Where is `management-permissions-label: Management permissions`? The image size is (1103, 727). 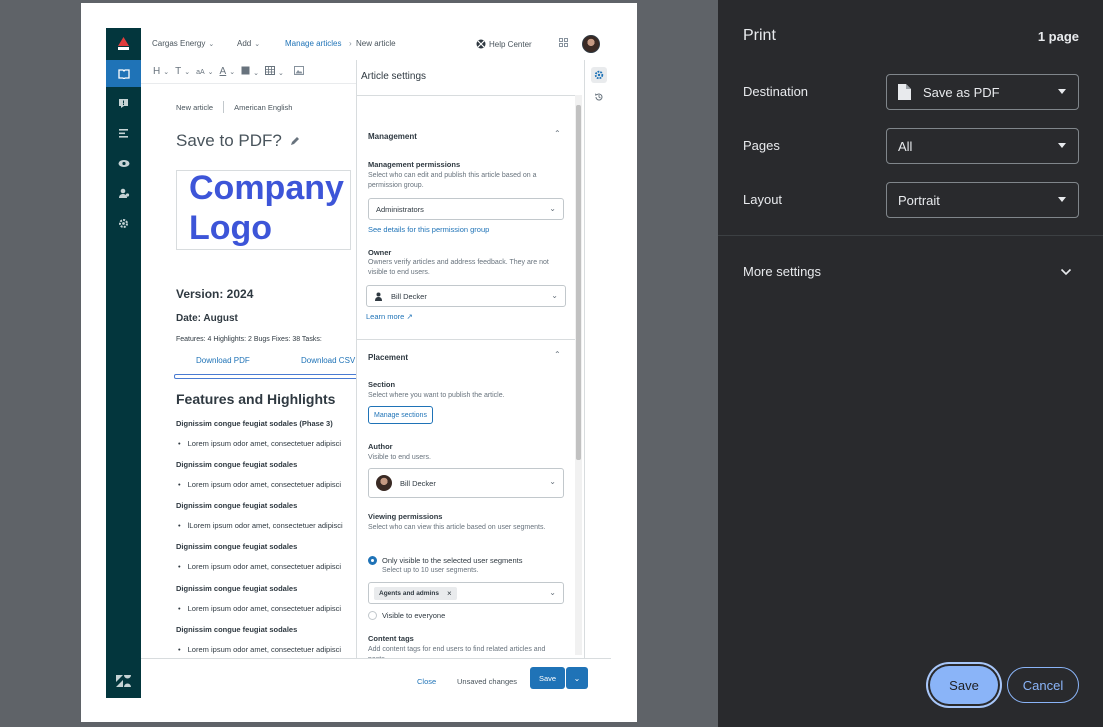 management-permissions-label: Management permissions is located at coordinates (414, 164).